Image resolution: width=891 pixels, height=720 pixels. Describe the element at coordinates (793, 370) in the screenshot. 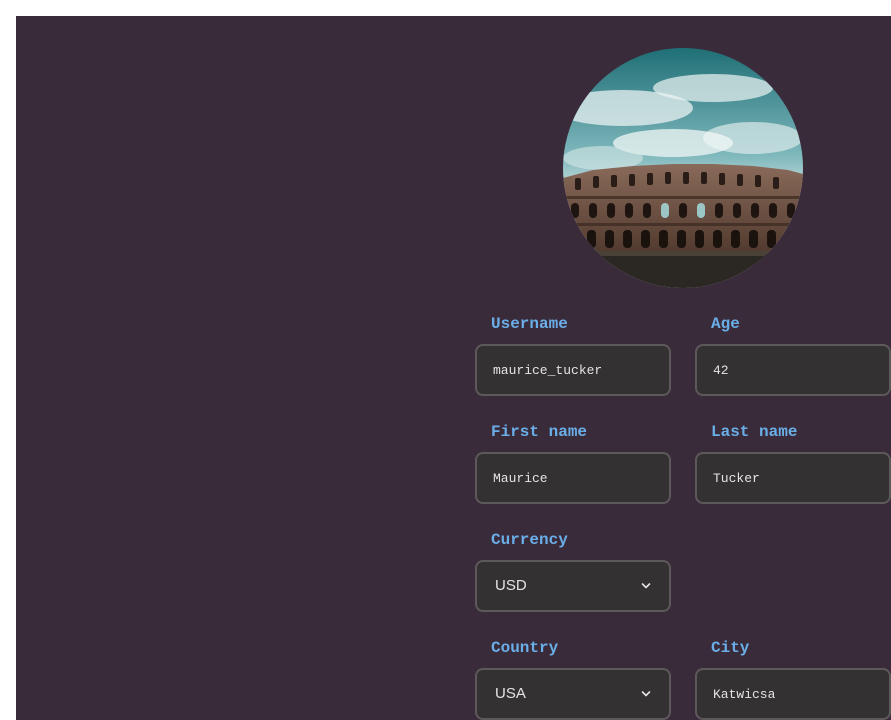

I see `age-input` at that location.